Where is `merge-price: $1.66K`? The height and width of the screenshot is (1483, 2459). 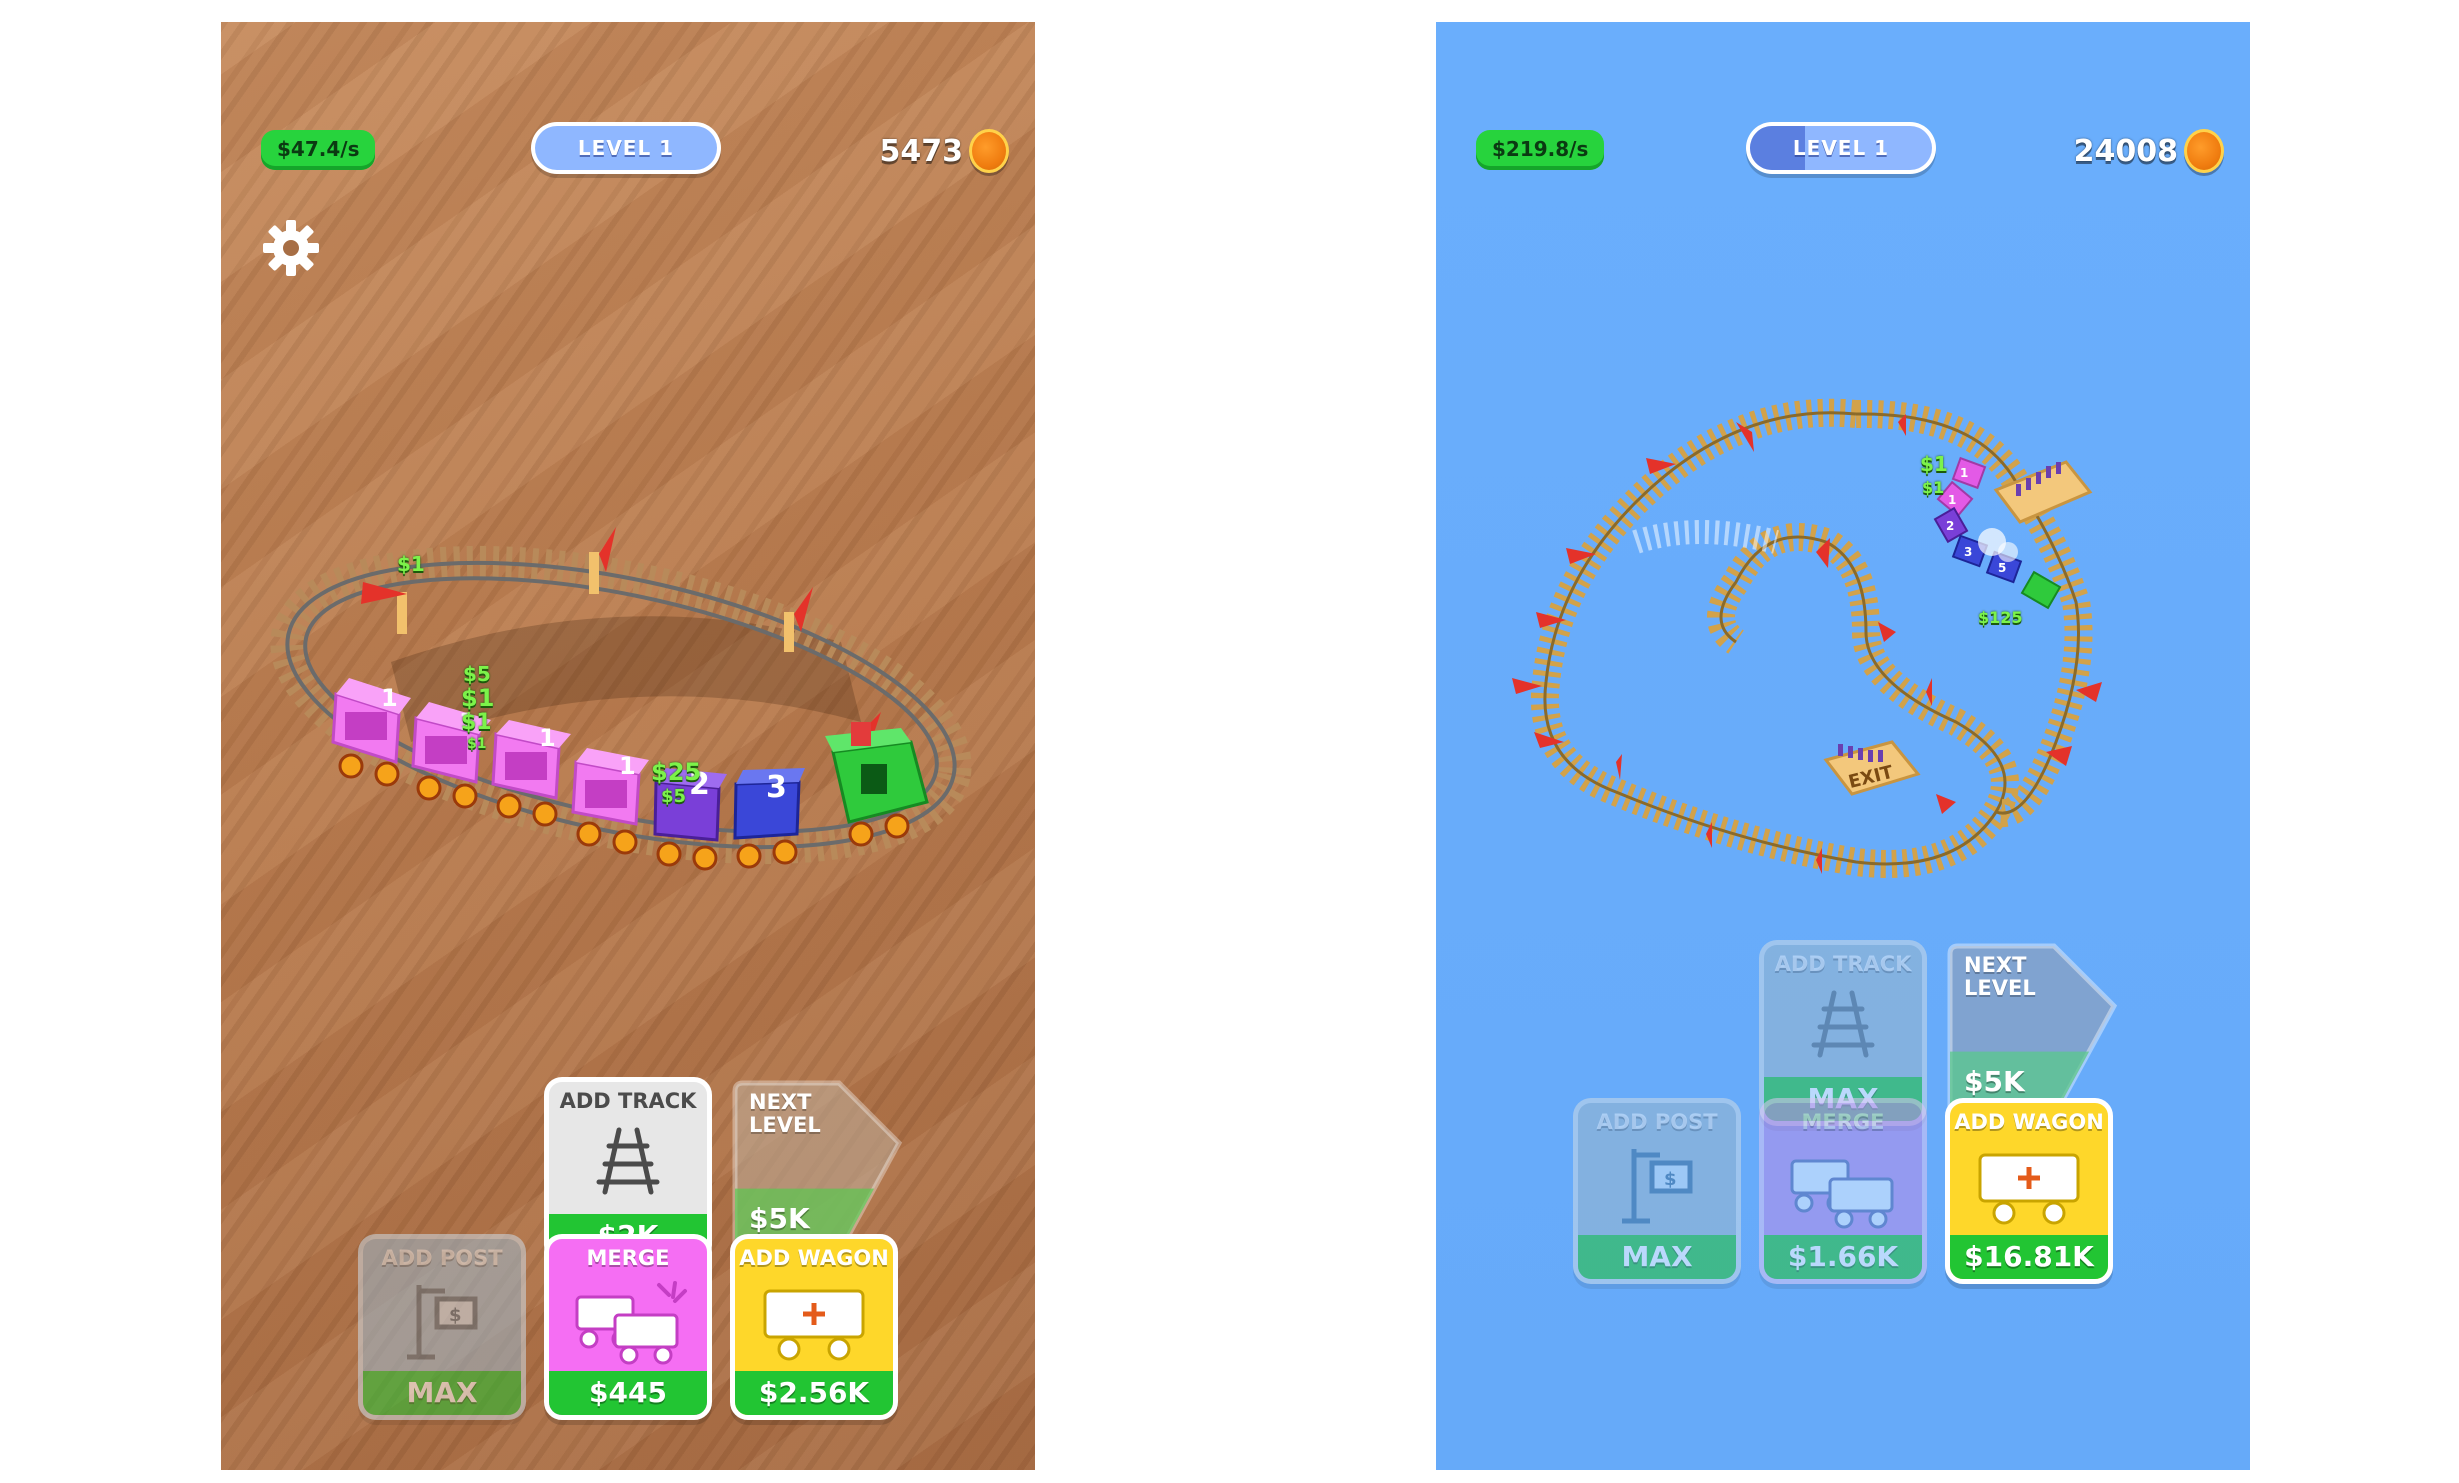 merge-price: $1.66K is located at coordinates (1843, 1257).